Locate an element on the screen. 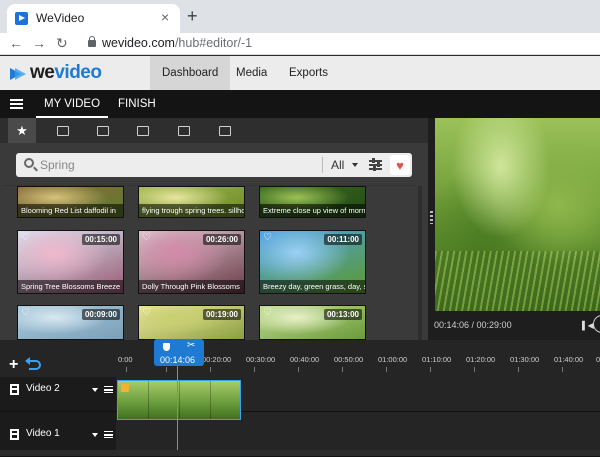 The image size is (600, 457). wevideo-logo: wevideo is located at coordinates (56, 73).